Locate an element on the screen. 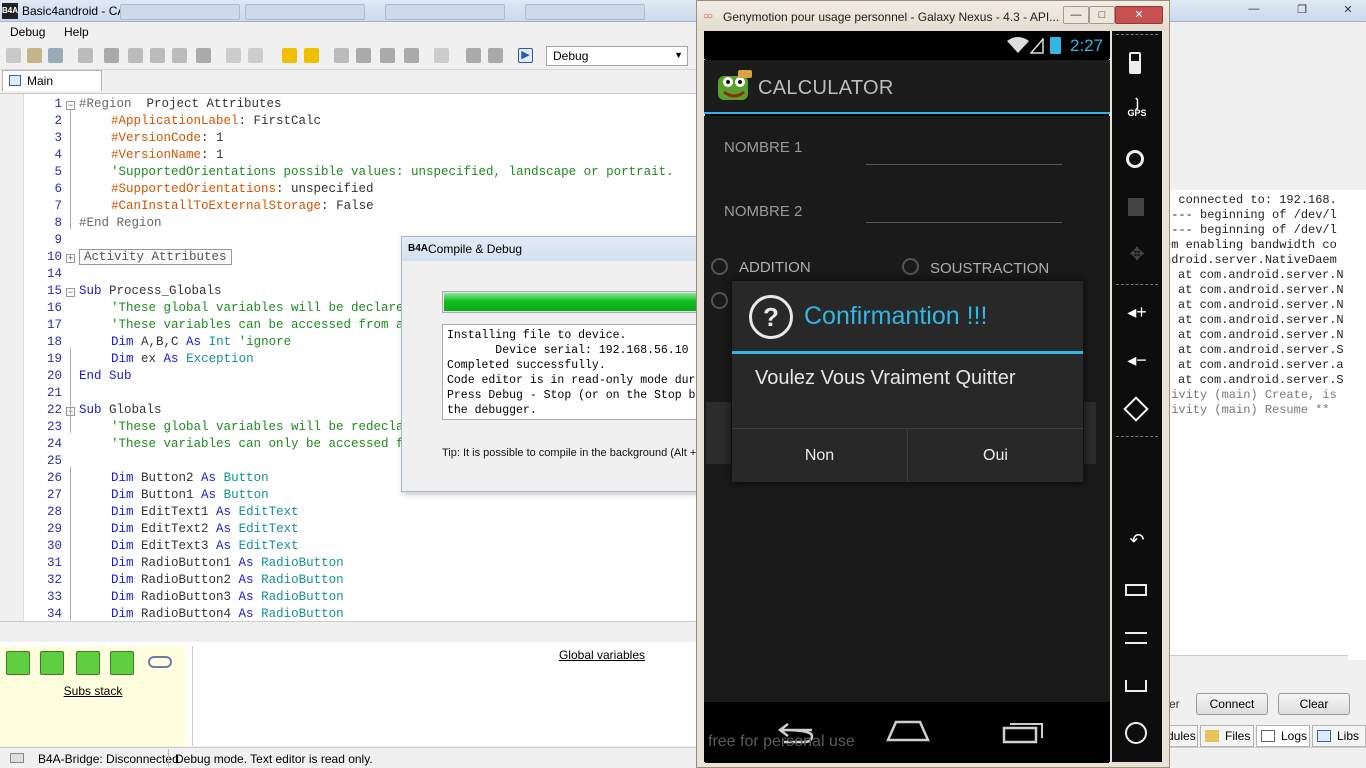  line-number: 29 is located at coordinates (54, 529).